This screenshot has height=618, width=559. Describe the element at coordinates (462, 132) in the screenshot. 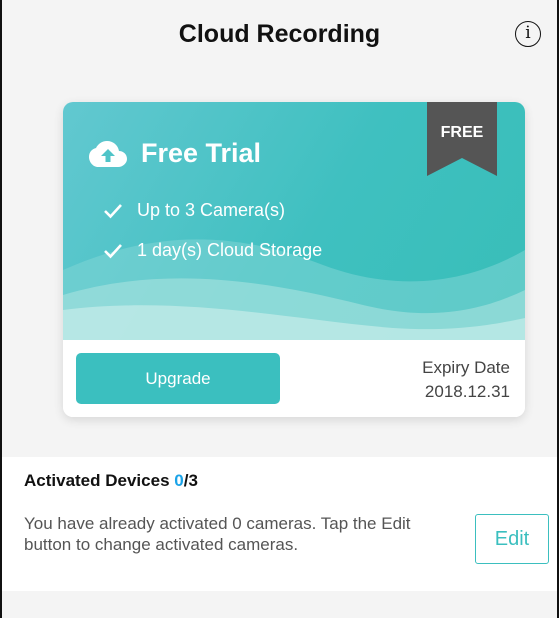

I see `free-badge-label: FREE` at that location.